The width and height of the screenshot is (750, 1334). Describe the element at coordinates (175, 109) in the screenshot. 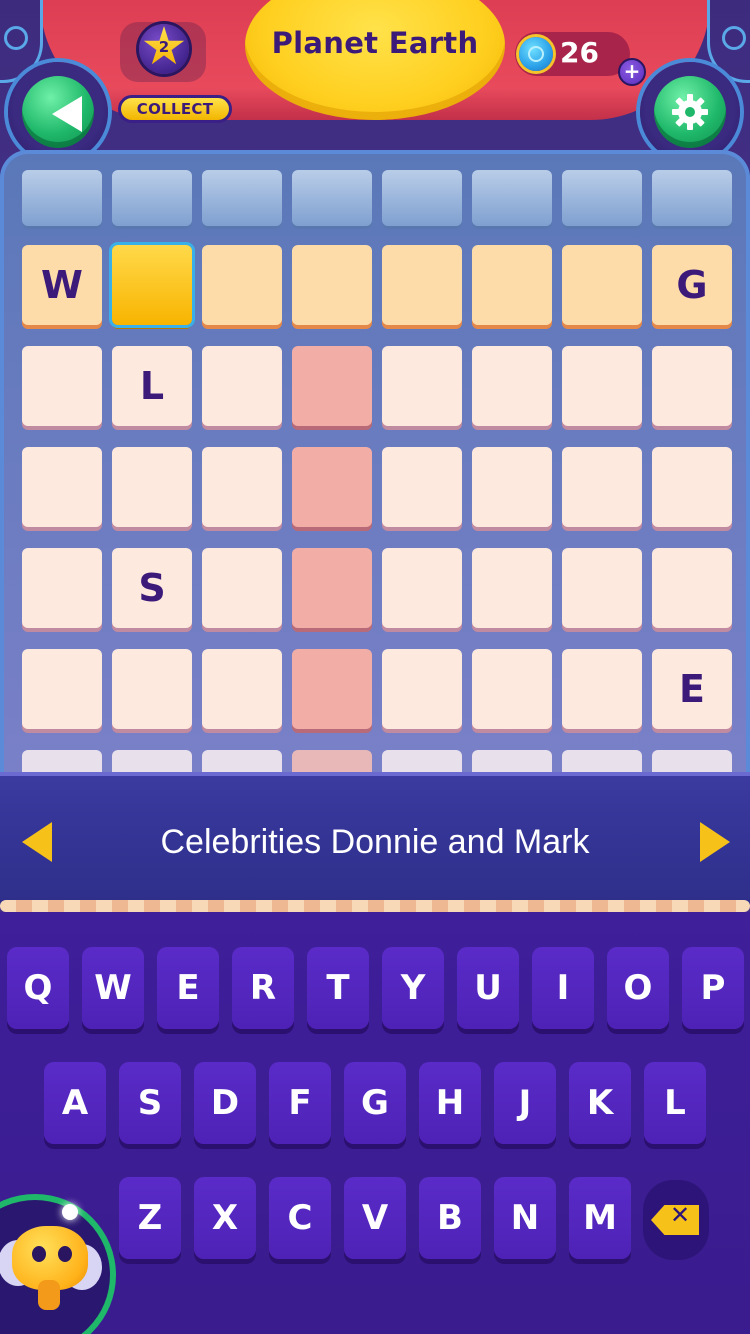

I see `collect-button: COLLECT` at that location.